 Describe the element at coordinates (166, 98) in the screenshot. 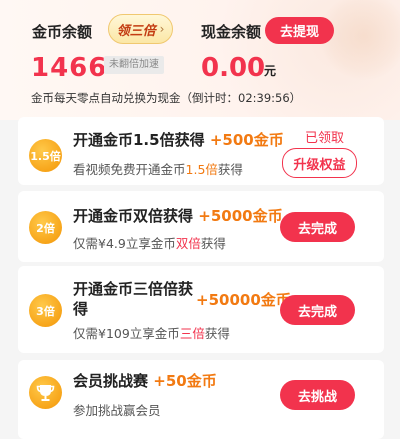

I see `exchange-note: 金币每天零点自动兑换为现金（倒计时：02:39:56）` at that location.